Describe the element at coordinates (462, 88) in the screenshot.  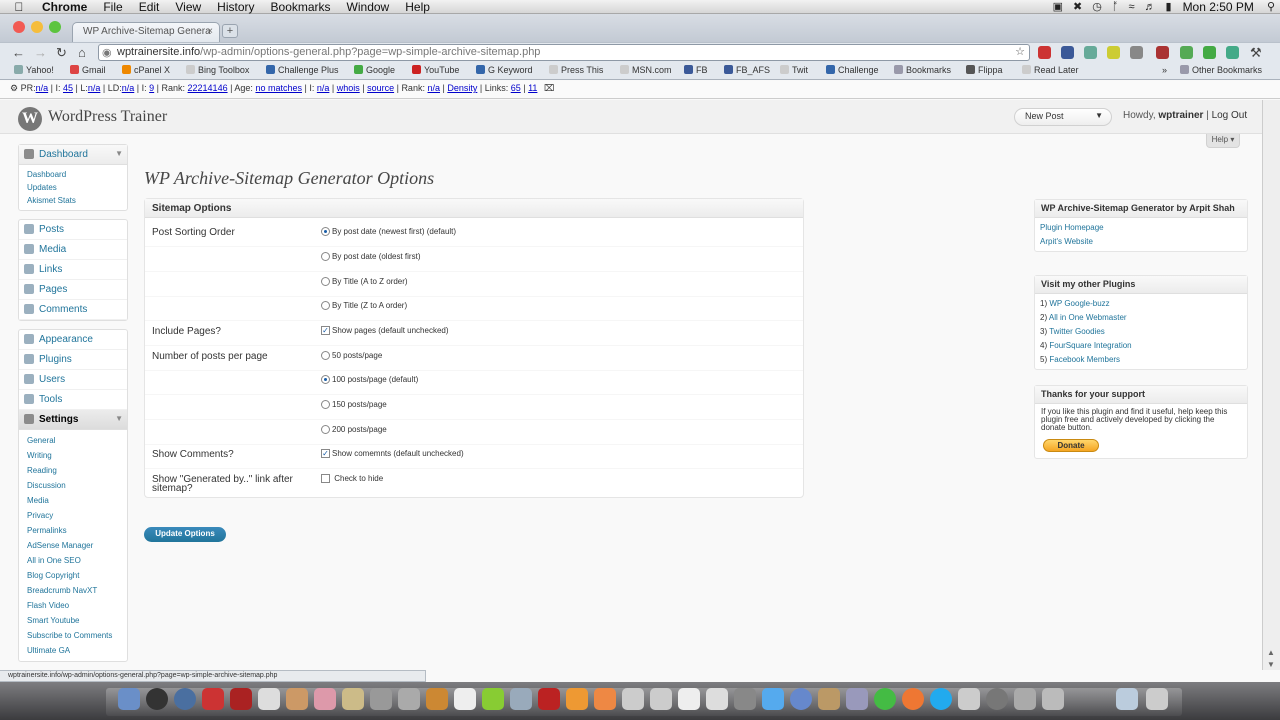
I see `seo-density: Density` at that location.